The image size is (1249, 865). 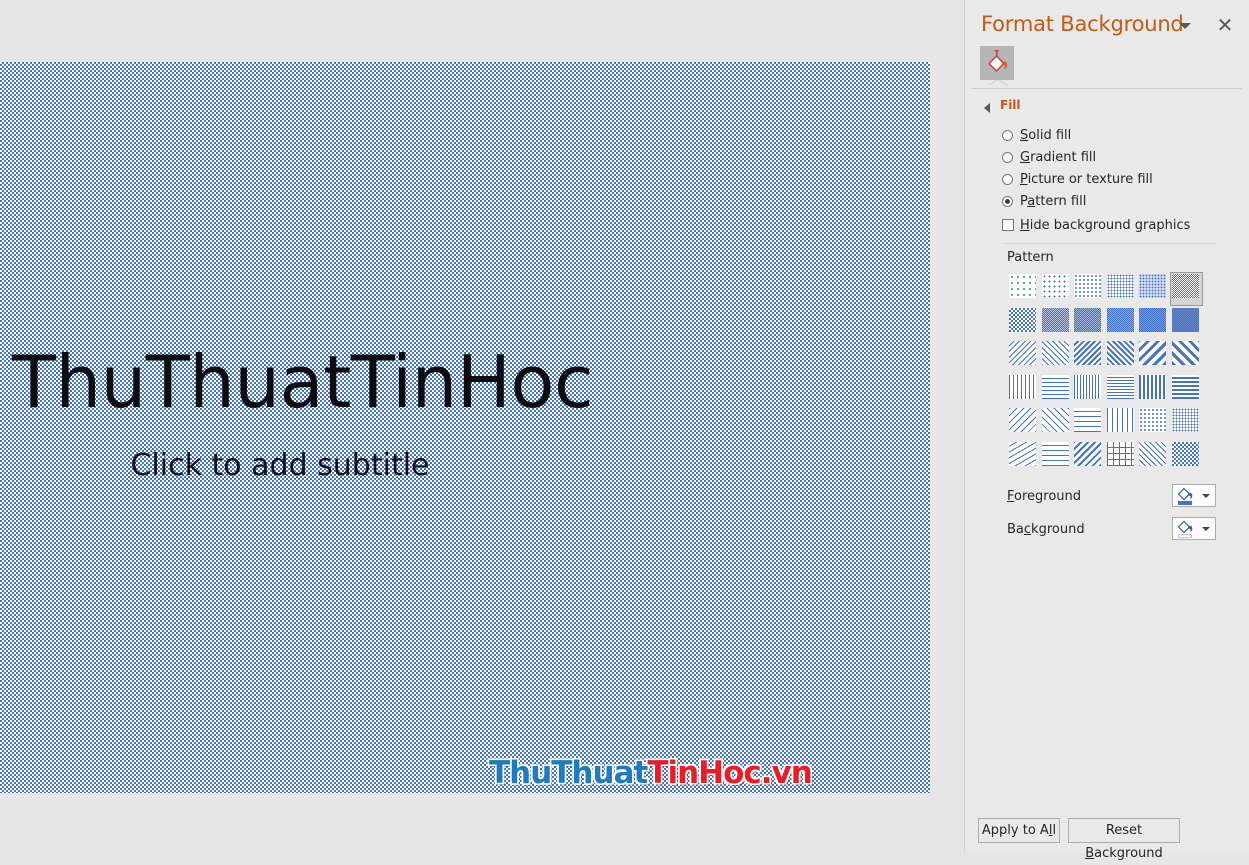 I want to click on pane-header: Format Background, so click(x=1107, y=24).